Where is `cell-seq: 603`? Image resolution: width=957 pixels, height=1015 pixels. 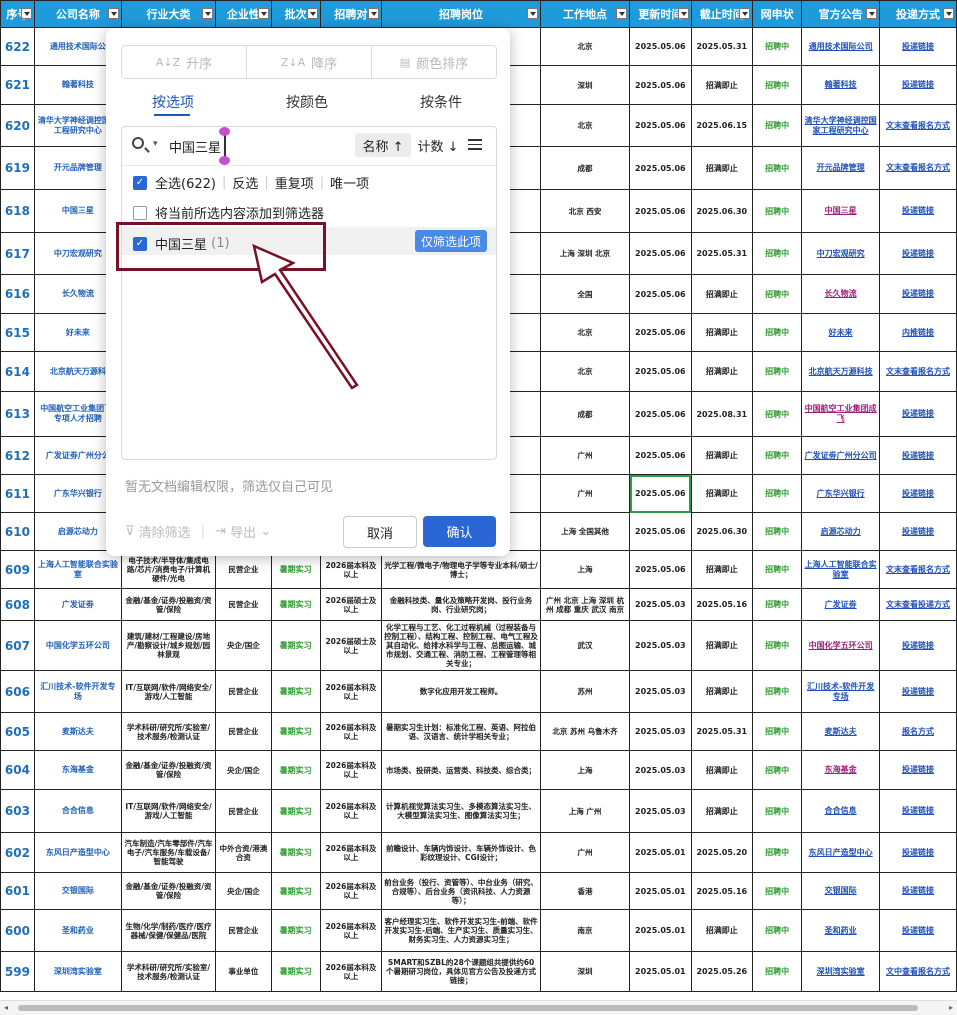
cell-seq: 603 is located at coordinates (17, 811).